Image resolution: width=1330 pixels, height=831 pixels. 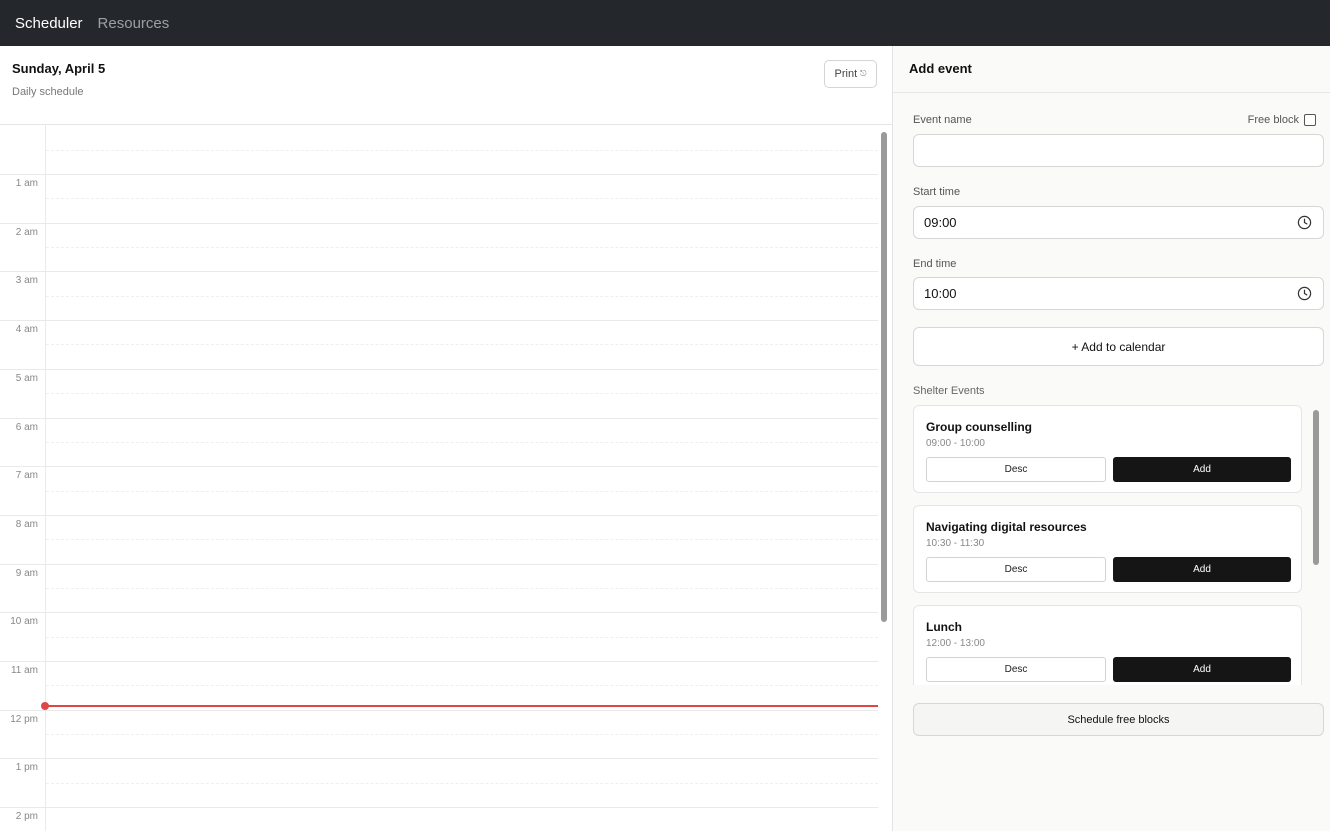 What do you see at coordinates (944, 627) in the screenshot?
I see `event-name: Lunch` at bounding box center [944, 627].